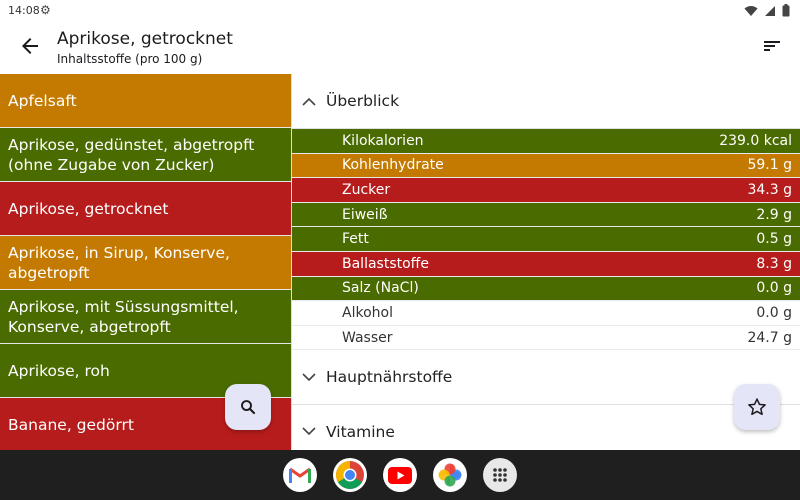 The image size is (800, 500). Describe the element at coordinates (380, 288) in the screenshot. I see `nutrient-name: Salz (NaCl)` at that location.